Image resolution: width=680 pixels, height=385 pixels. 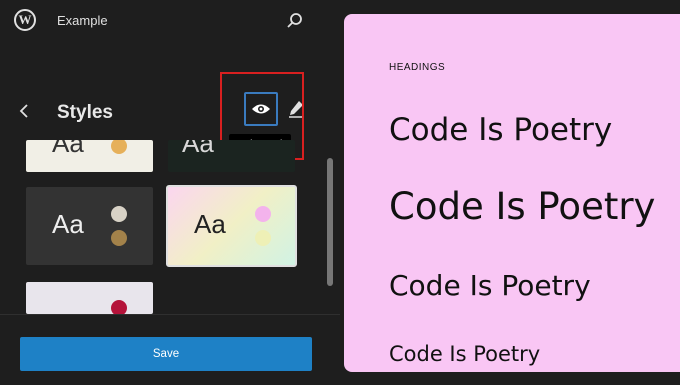 What do you see at coordinates (85, 112) in the screenshot?
I see `panel-title: Styles` at bounding box center [85, 112].